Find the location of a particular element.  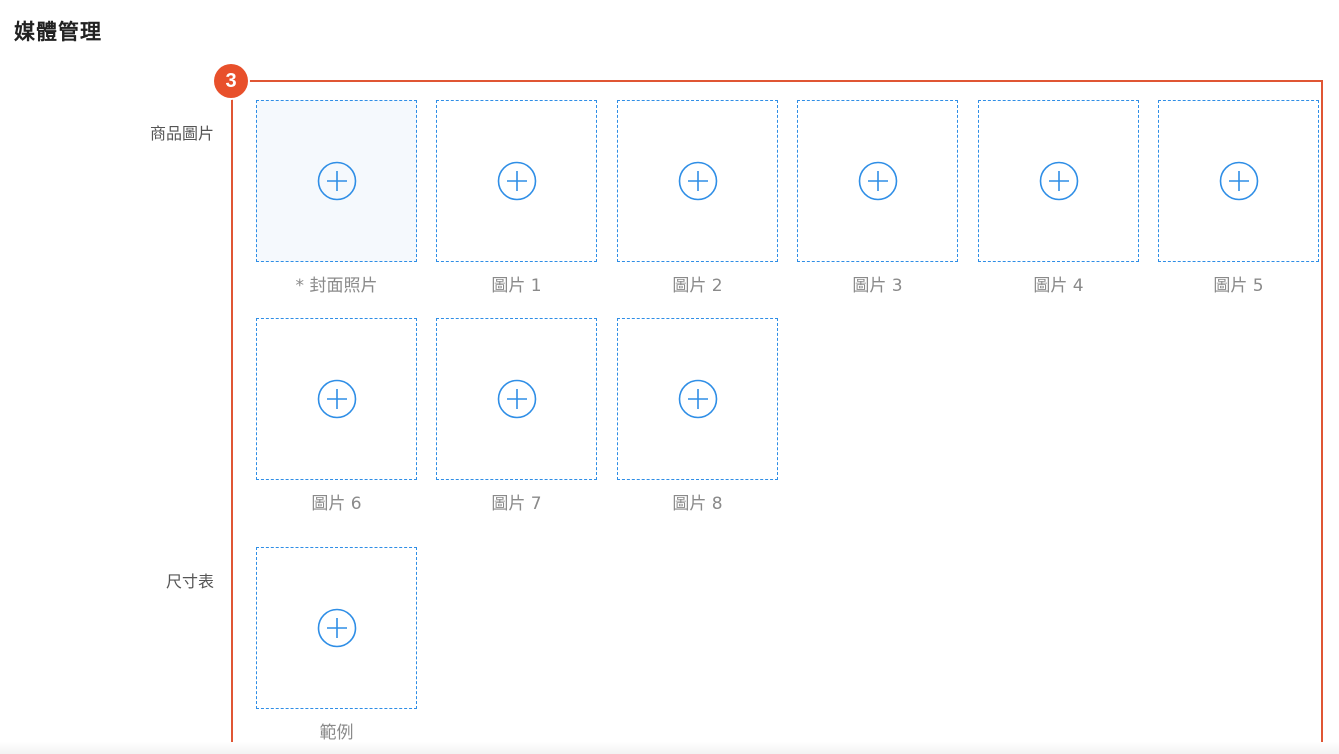

step-badge: 3 is located at coordinates (231, 81).